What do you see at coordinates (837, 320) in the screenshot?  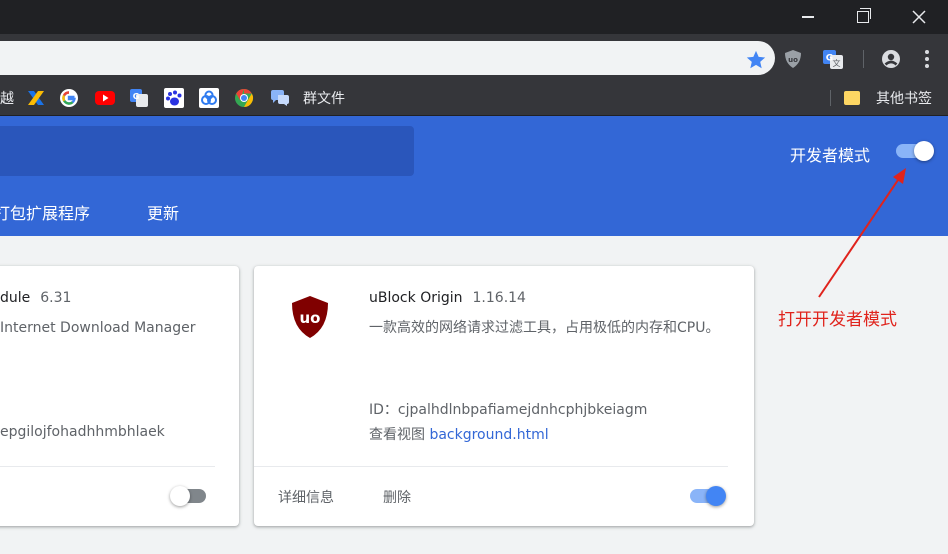 I see `annotation-text: 打开开发者模式` at bounding box center [837, 320].